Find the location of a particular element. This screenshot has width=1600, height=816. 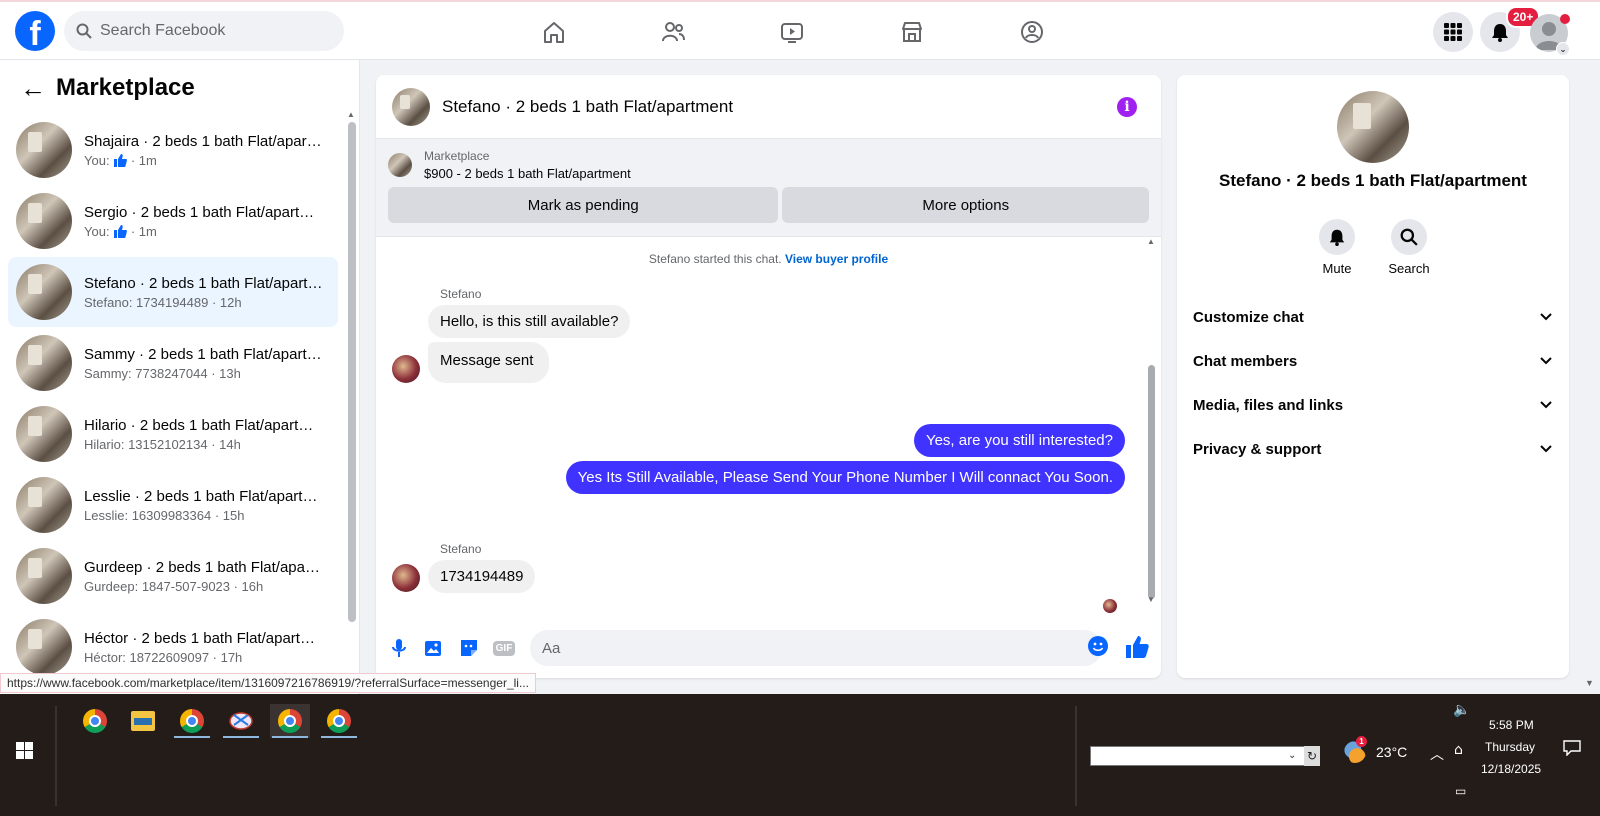

facebook-logo: f is located at coordinates (35, 31).